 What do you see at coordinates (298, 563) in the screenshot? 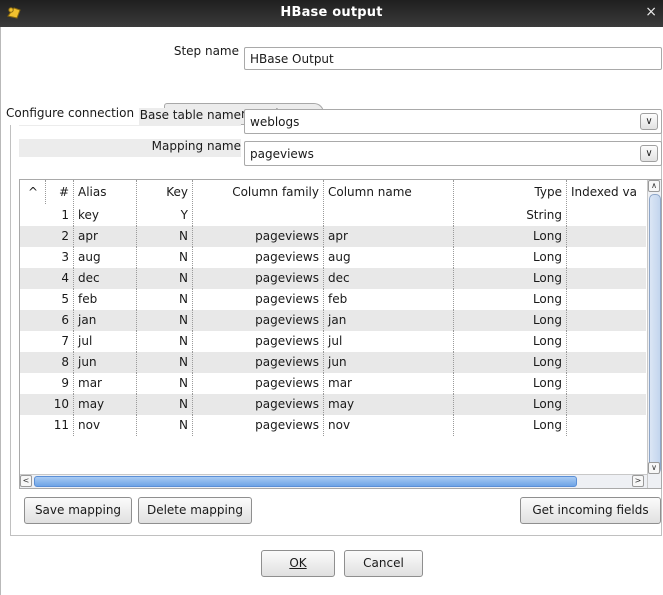
I see `ok-button: OK` at bounding box center [298, 563].